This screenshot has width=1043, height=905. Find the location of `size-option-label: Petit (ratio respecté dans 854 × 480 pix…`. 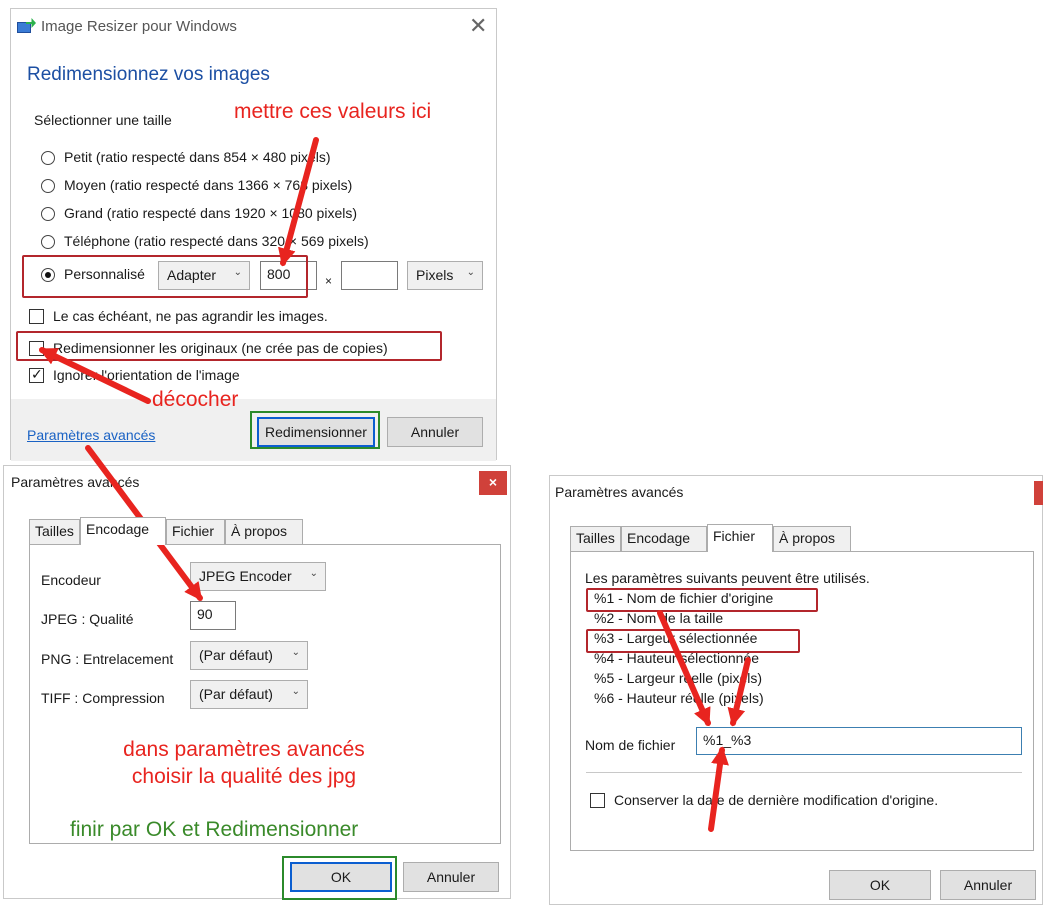

size-option-label: Petit (ratio respecté dans 854 × 480 pix… is located at coordinates (197, 157).